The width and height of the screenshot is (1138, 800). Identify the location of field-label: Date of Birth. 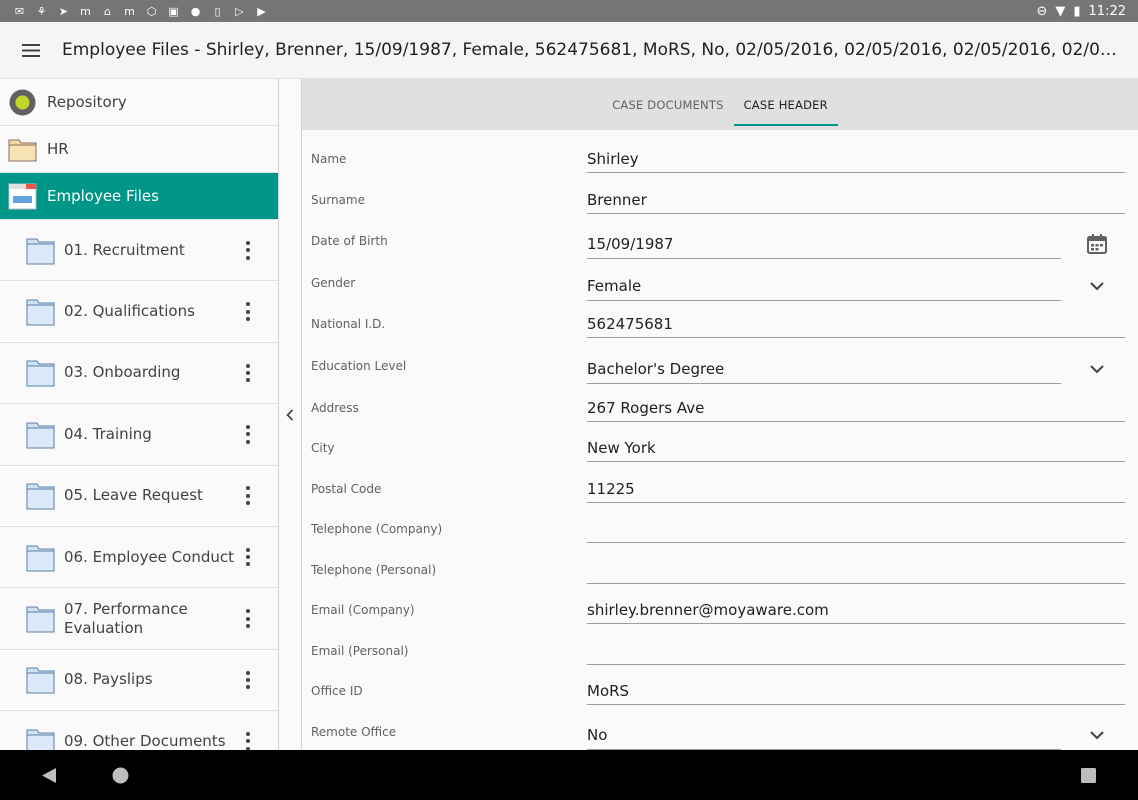
(349, 241).